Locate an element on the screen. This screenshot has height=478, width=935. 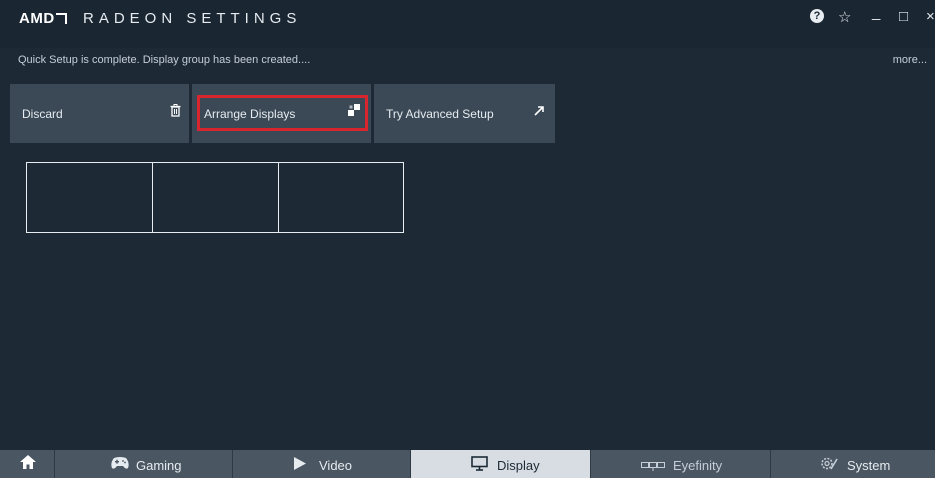
bottom-nav: Gaming Video Display Eyefinity System is located at coordinates (467, 464).